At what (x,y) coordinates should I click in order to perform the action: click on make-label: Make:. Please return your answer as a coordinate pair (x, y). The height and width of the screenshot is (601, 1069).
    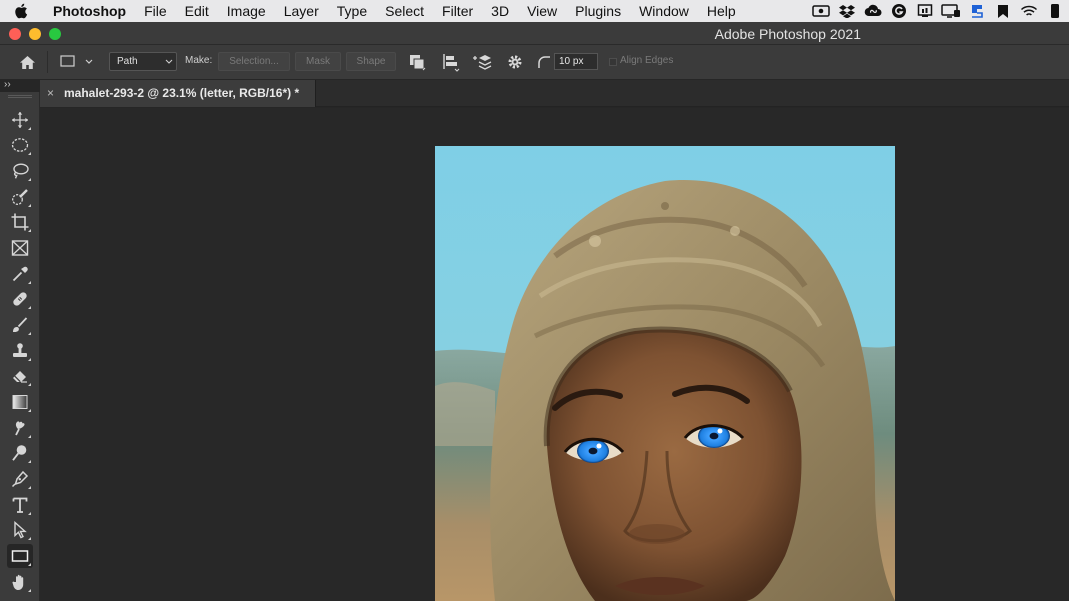
    Looking at the image, I should click on (199, 60).